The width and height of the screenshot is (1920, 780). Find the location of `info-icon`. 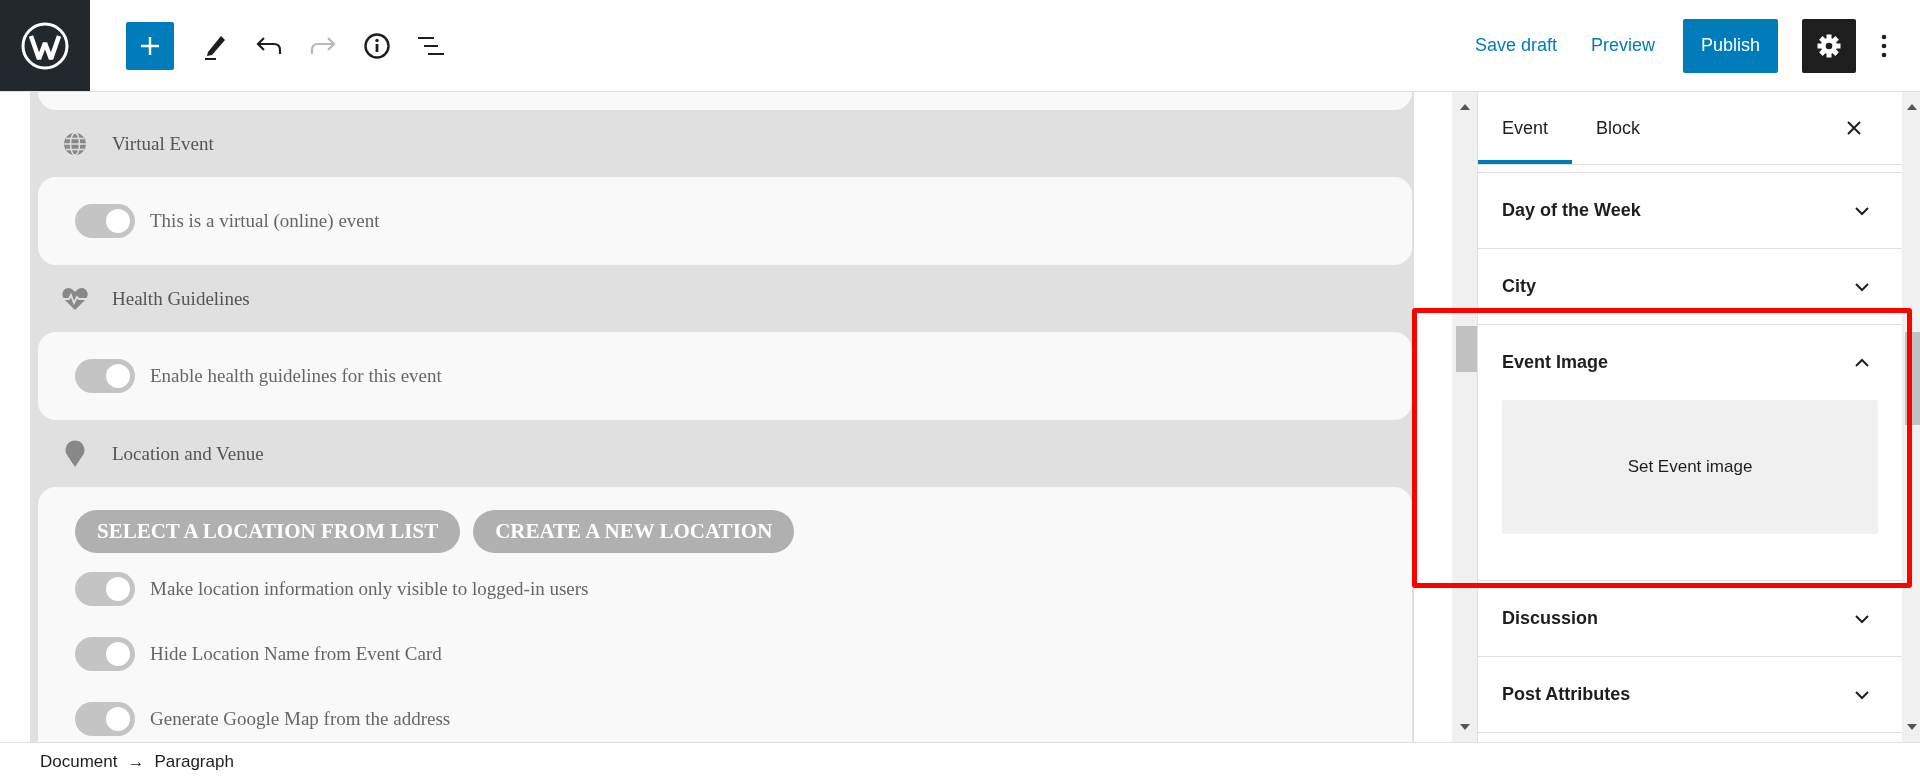

info-icon is located at coordinates (377, 45).